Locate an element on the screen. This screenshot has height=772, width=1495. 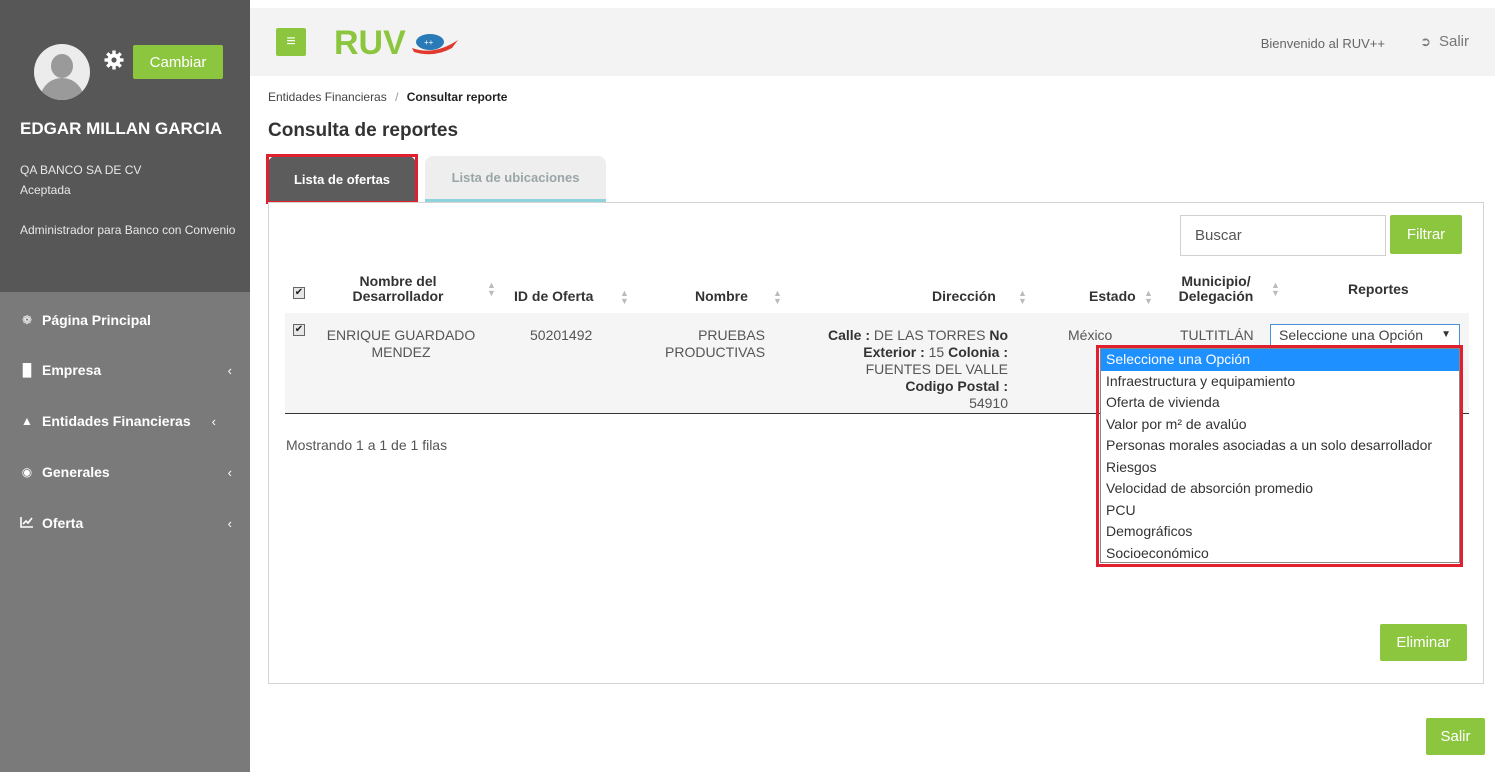
filter-button: Filtrar is located at coordinates (1426, 234).